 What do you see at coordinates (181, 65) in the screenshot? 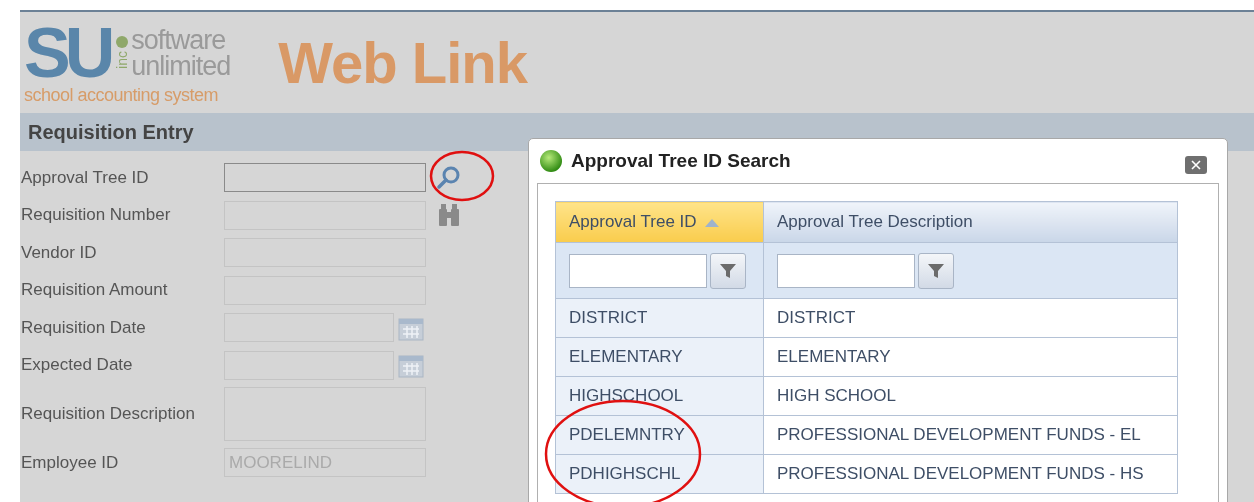
I see `logo-word: unlimited` at bounding box center [181, 65].